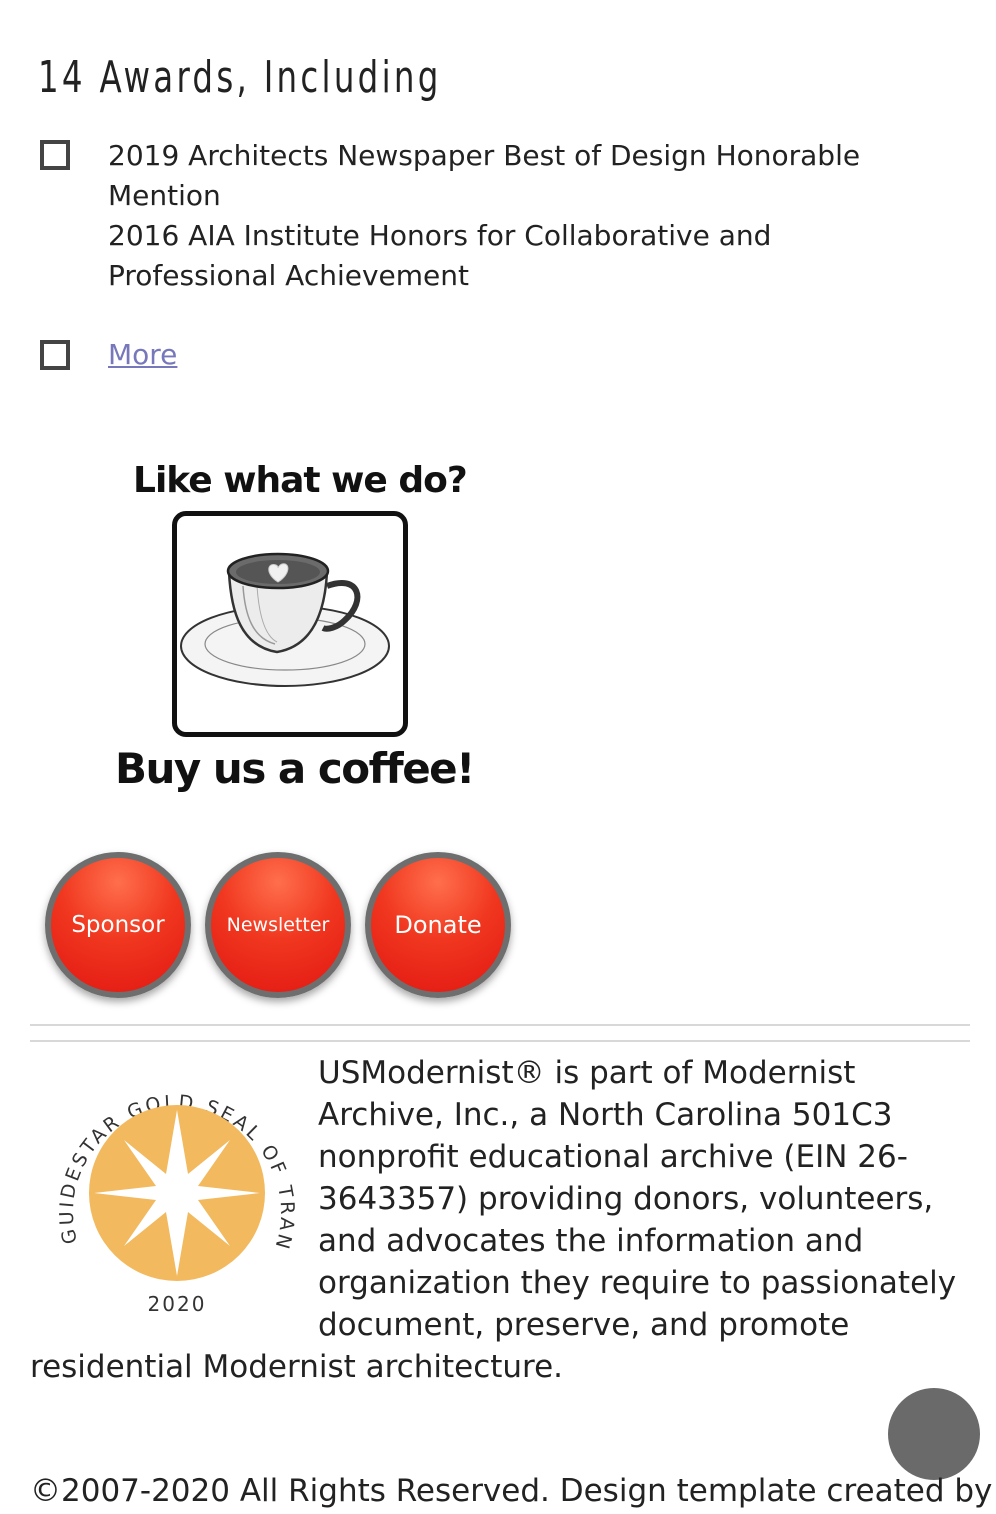 This screenshot has width=996, height=1514. What do you see at coordinates (295, 768) in the screenshot?
I see `coffee-call-to-action: Buy us a coffee!` at bounding box center [295, 768].